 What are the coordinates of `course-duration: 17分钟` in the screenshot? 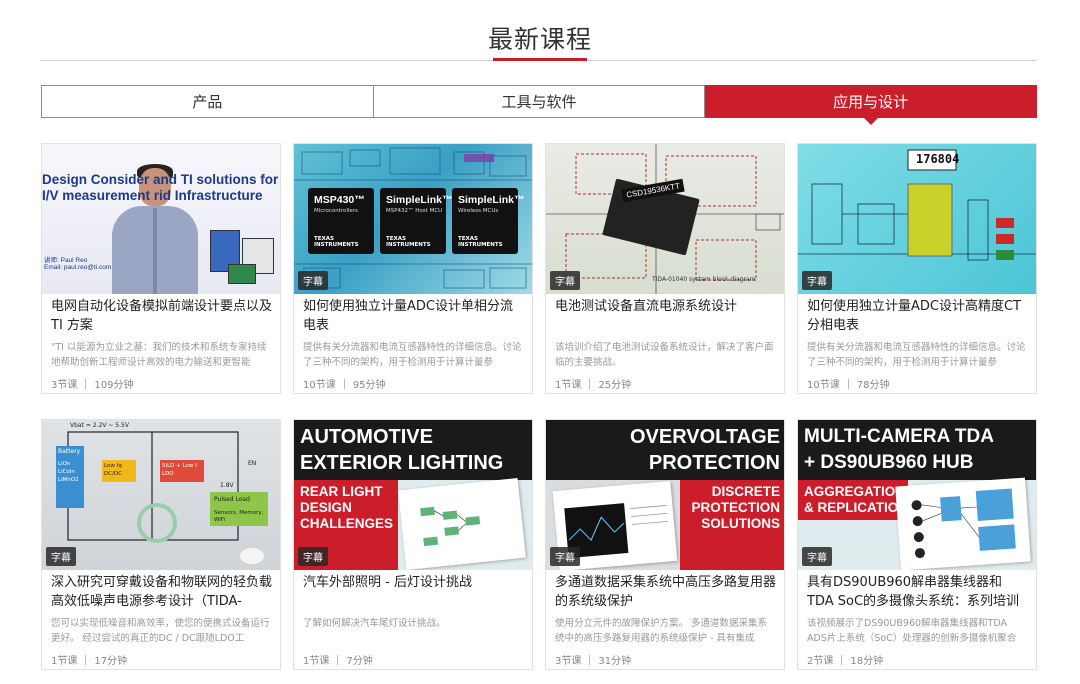 It's located at (111, 661).